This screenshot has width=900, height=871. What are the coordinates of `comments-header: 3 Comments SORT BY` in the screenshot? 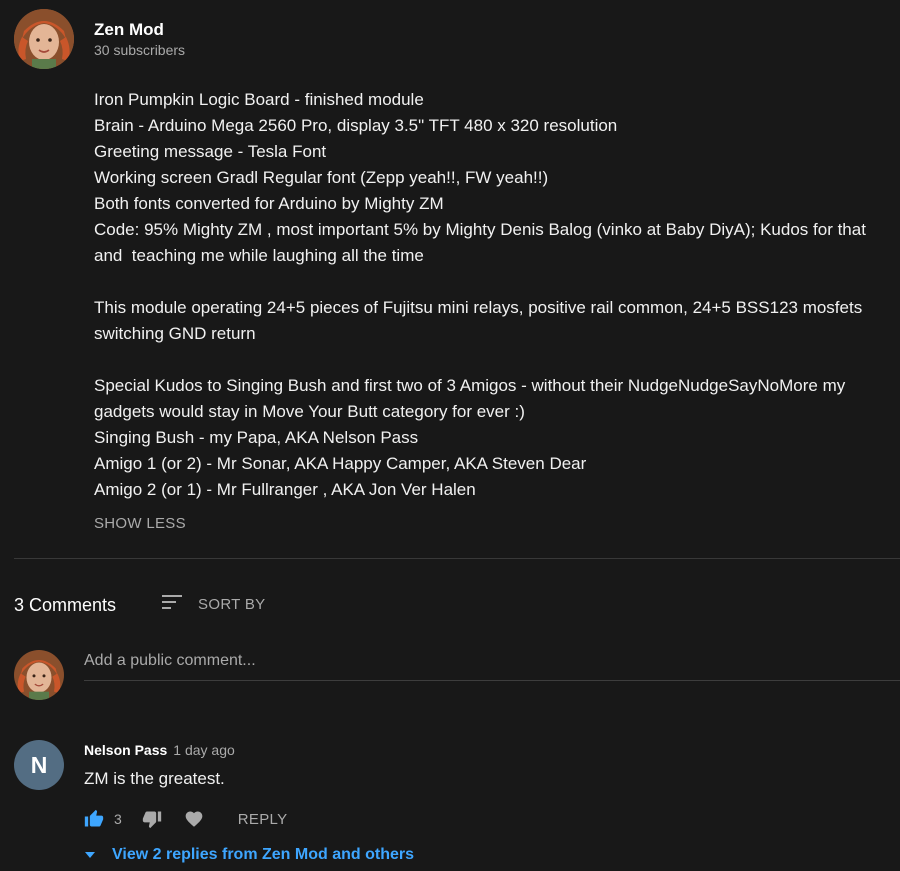 It's located at (139, 604).